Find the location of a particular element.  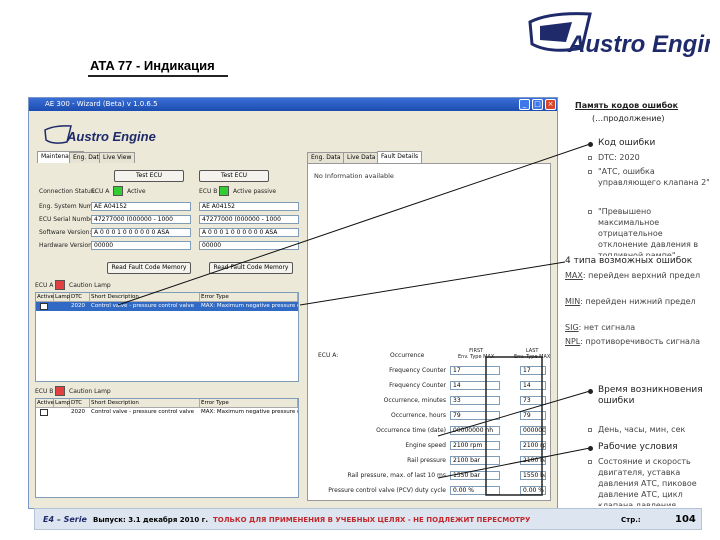

time-item: День, часы, мин, сек is located at coordinates (642, 429).